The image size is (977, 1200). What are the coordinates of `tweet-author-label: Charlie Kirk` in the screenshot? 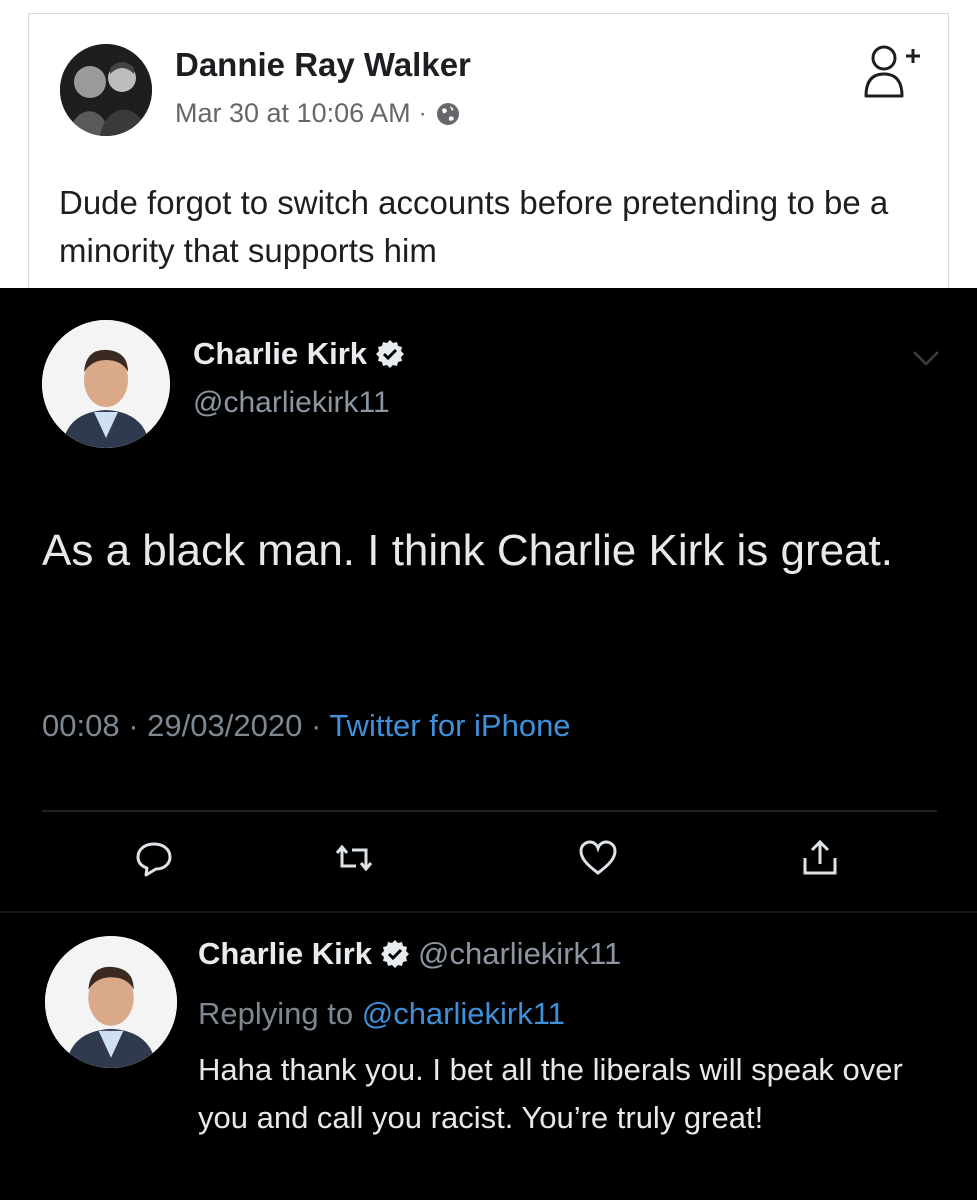 It's located at (280, 353).